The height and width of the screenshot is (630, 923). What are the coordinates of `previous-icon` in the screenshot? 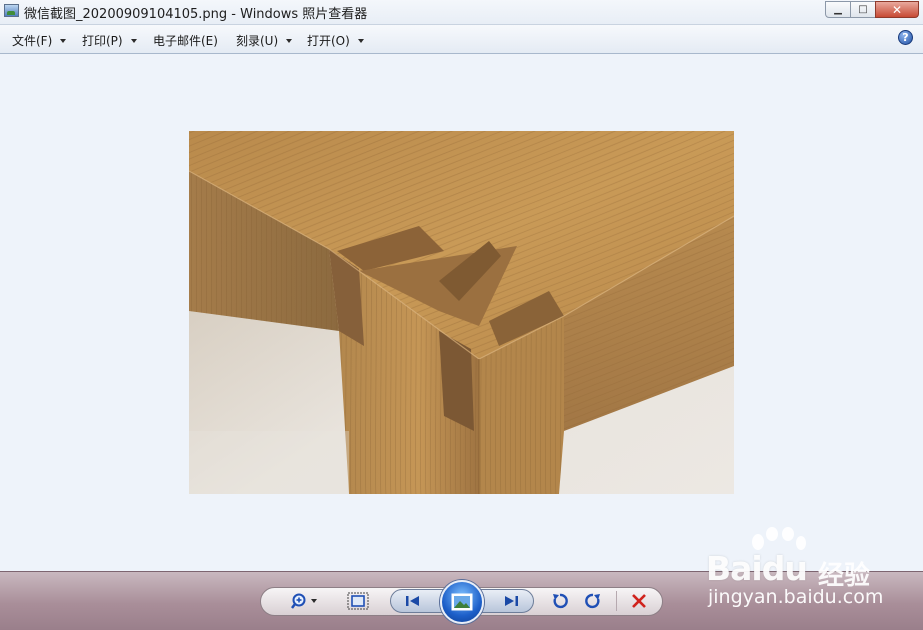 It's located at (412, 601).